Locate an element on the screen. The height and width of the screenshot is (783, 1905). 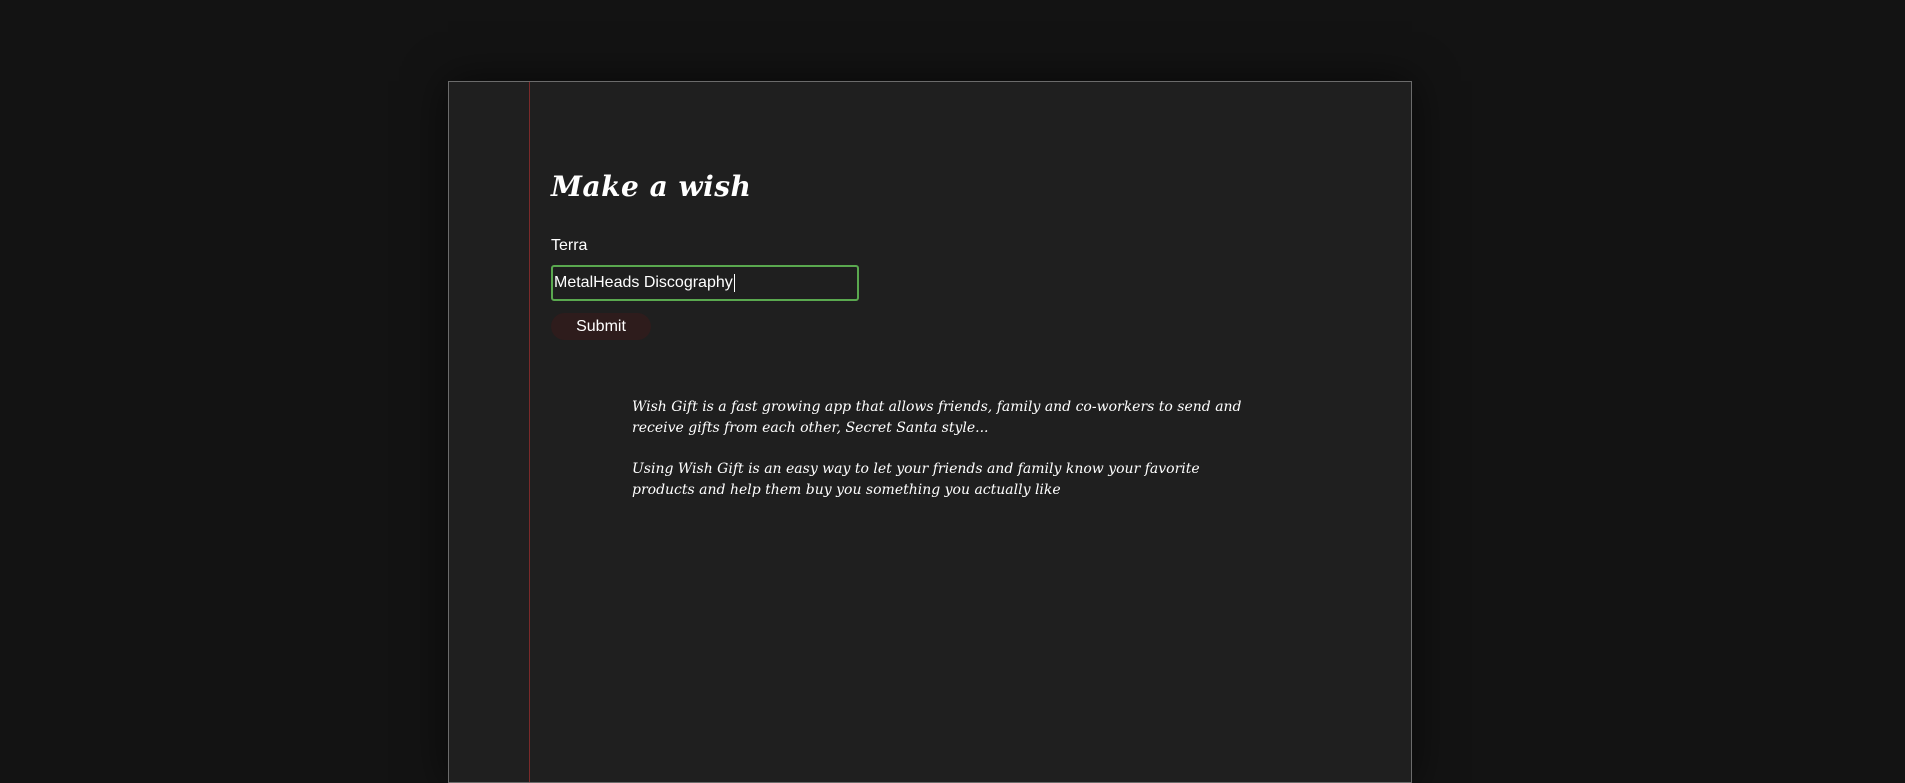
wish-input: MetalHeads Discography is located at coordinates (705, 283).